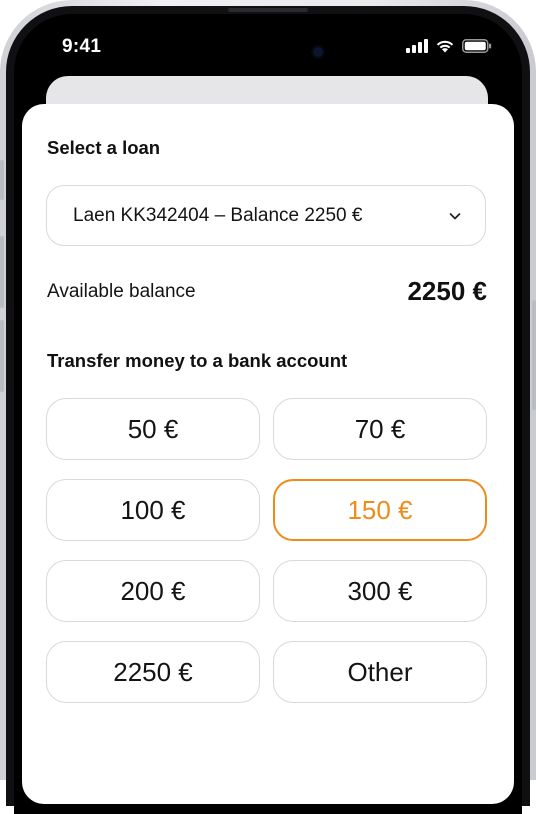 Image resolution: width=536 pixels, height=814 pixels. I want to click on amount-option-70: 70 €, so click(380, 429).